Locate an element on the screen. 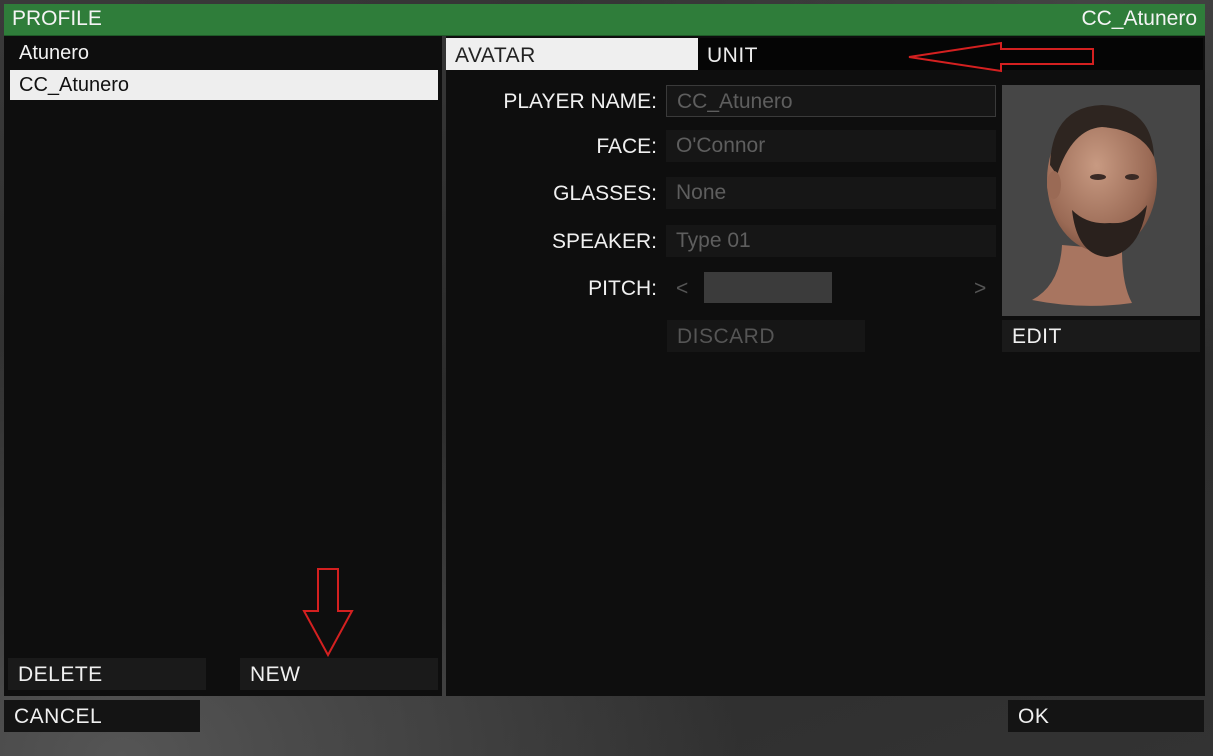  discard-button: DISCARD is located at coordinates (766, 336).